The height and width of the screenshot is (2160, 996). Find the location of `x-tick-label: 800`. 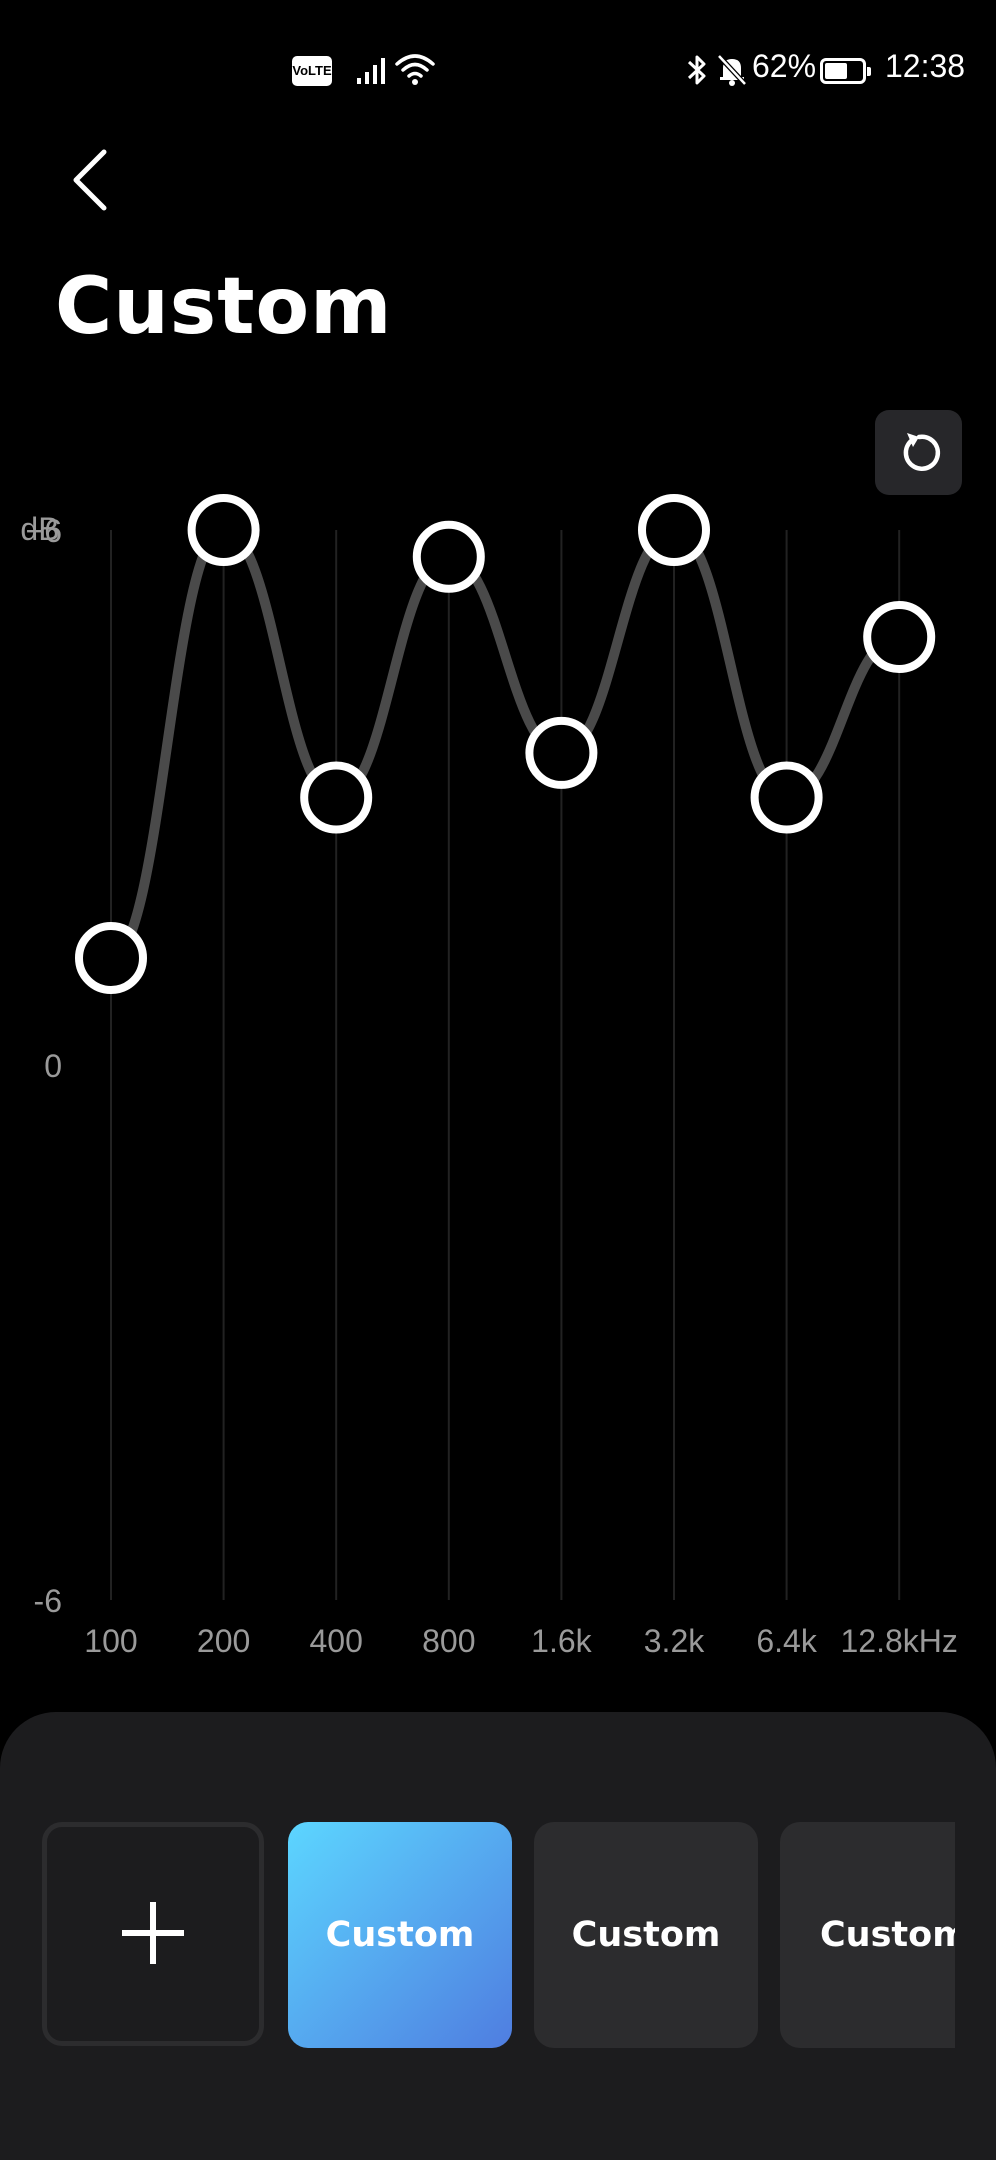

x-tick-label: 800 is located at coordinates (448, 1641).